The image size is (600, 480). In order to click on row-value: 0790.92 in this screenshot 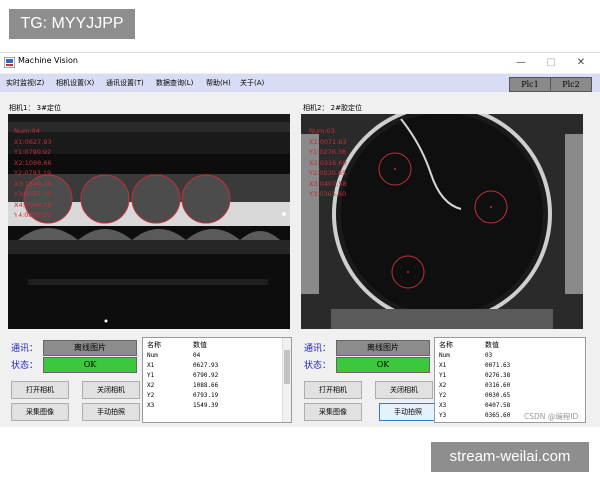, I will do `click(206, 375)`.